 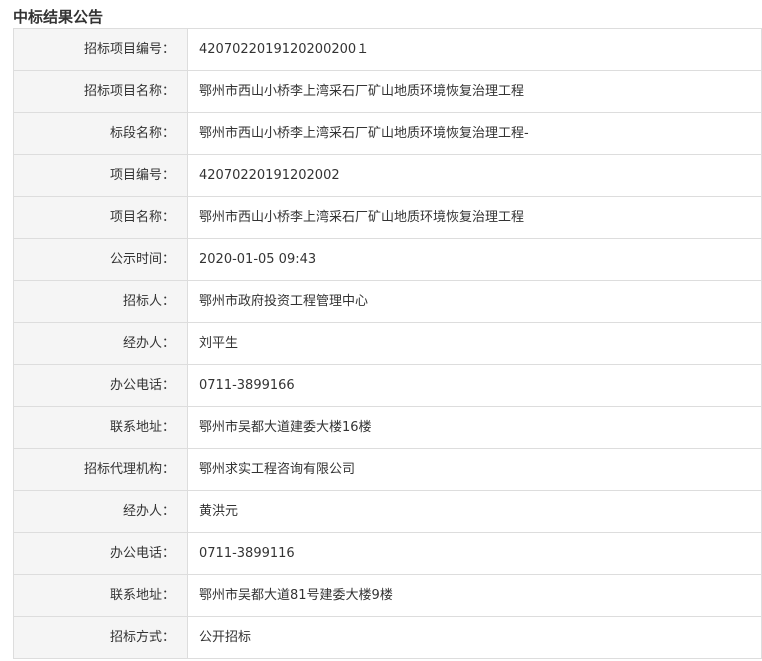 What do you see at coordinates (474, 637) in the screenshot?
I see `row-value: 公开招标` at bounding box center [474, 637].